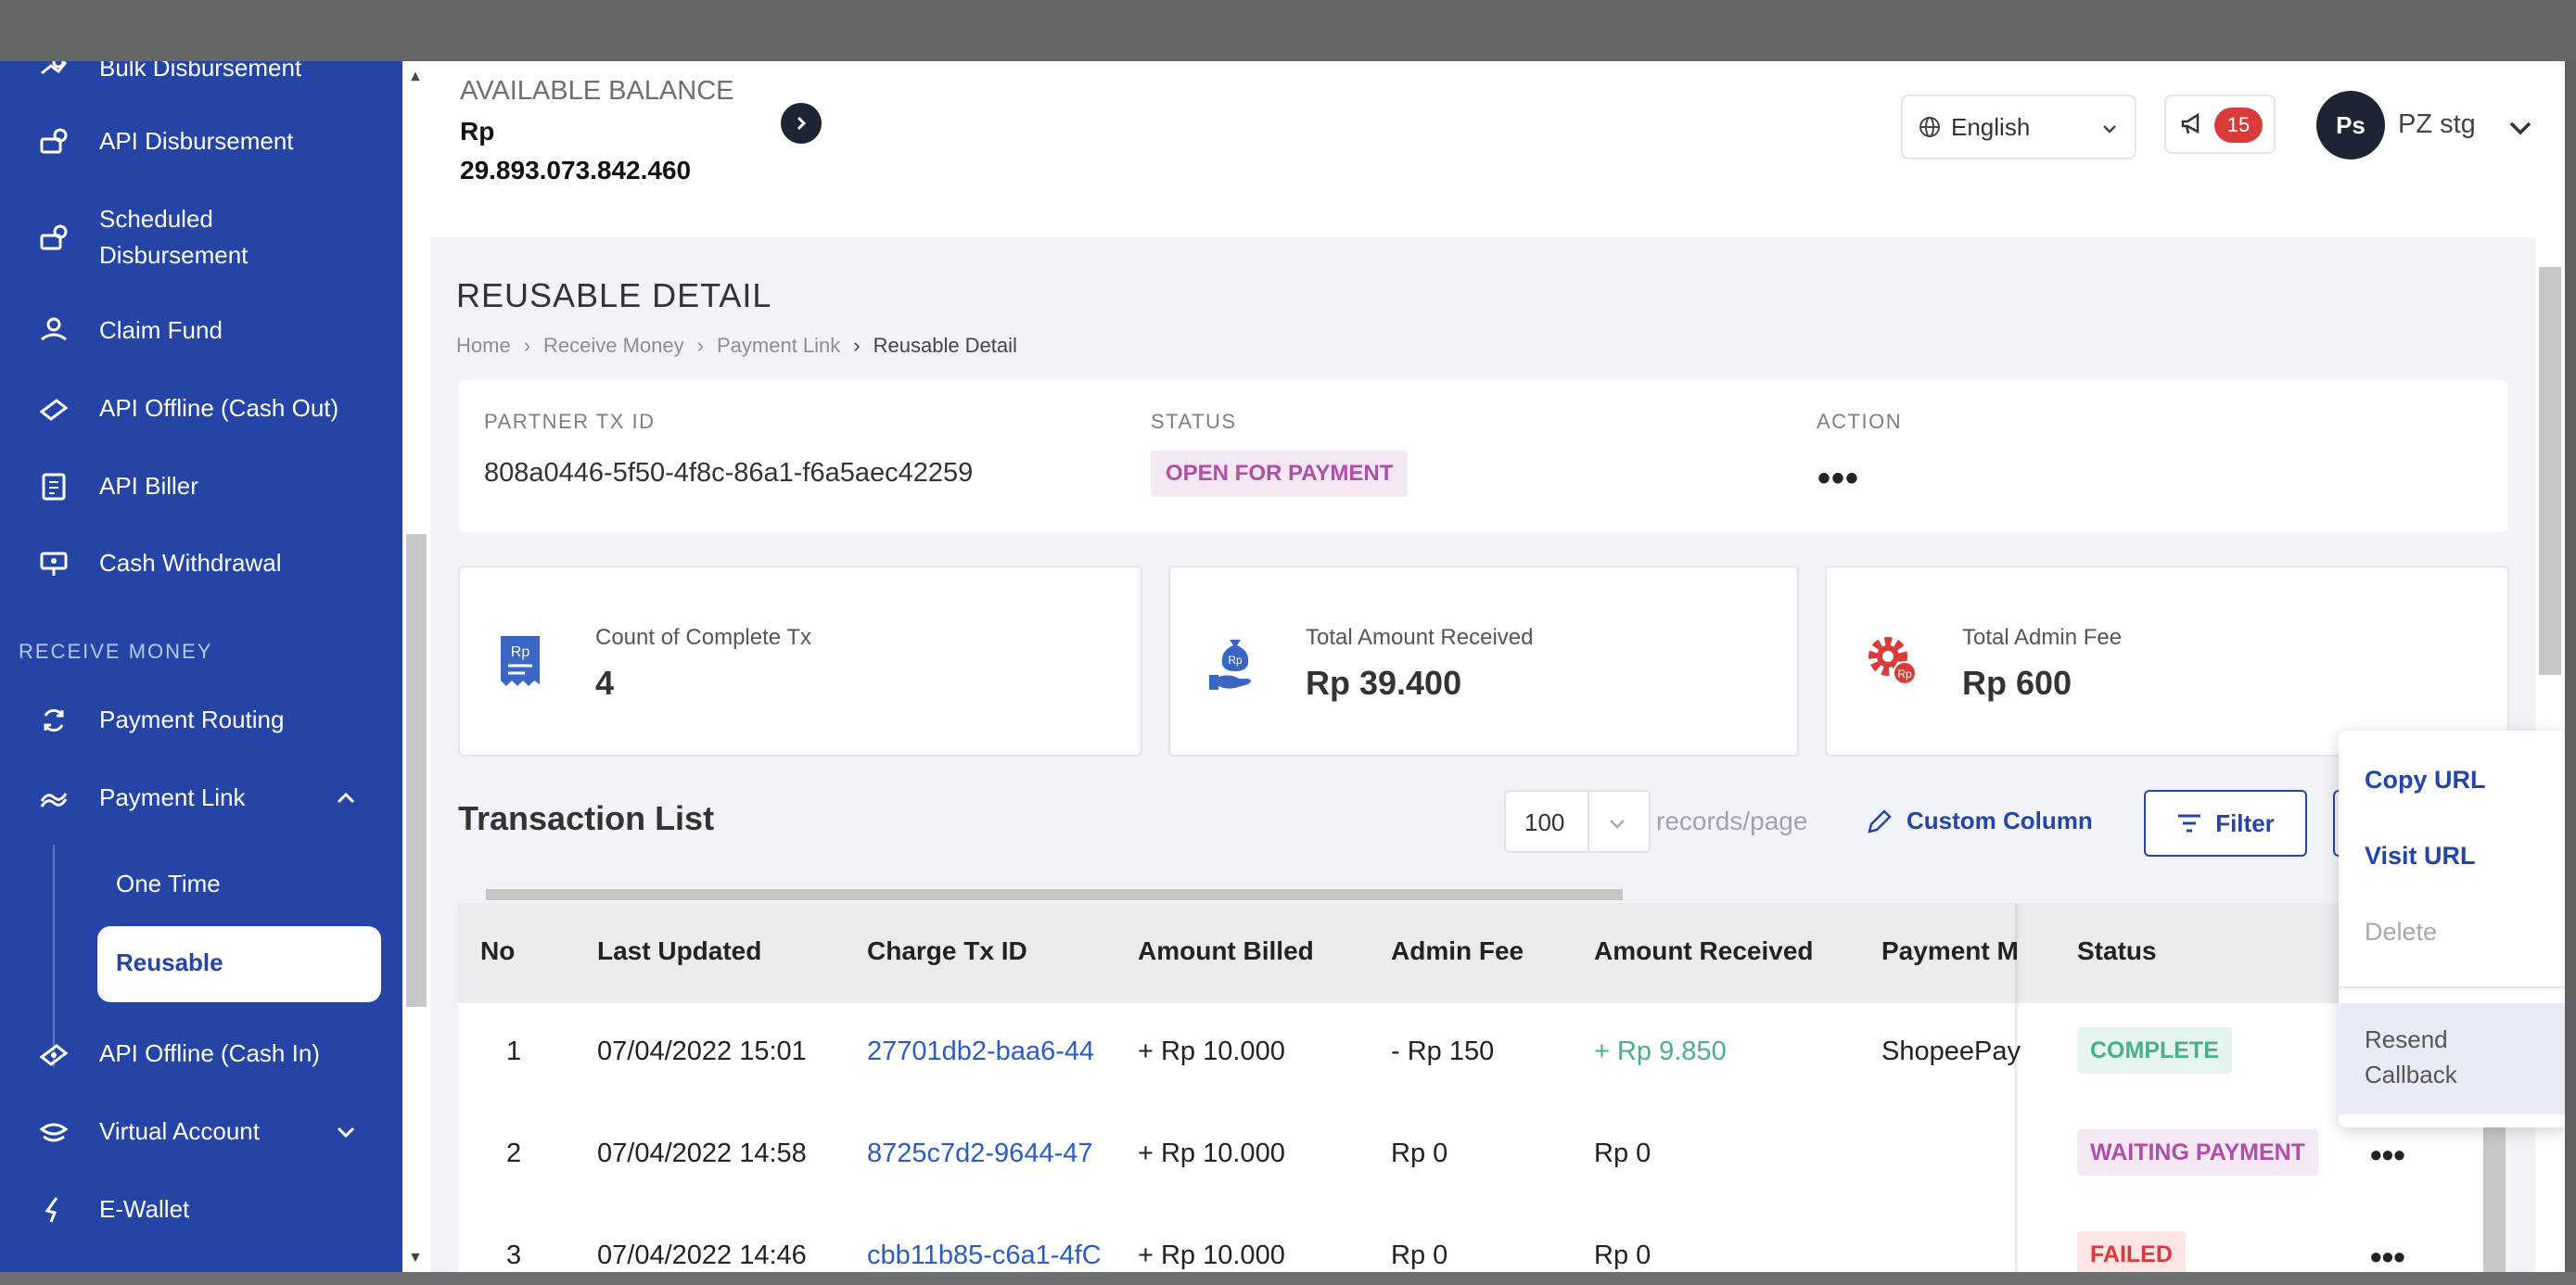  Describe the element at coordinates (2411, 1057) in the screenshot. I see `menu-resend-callback-label: Resend Callback` at that location.